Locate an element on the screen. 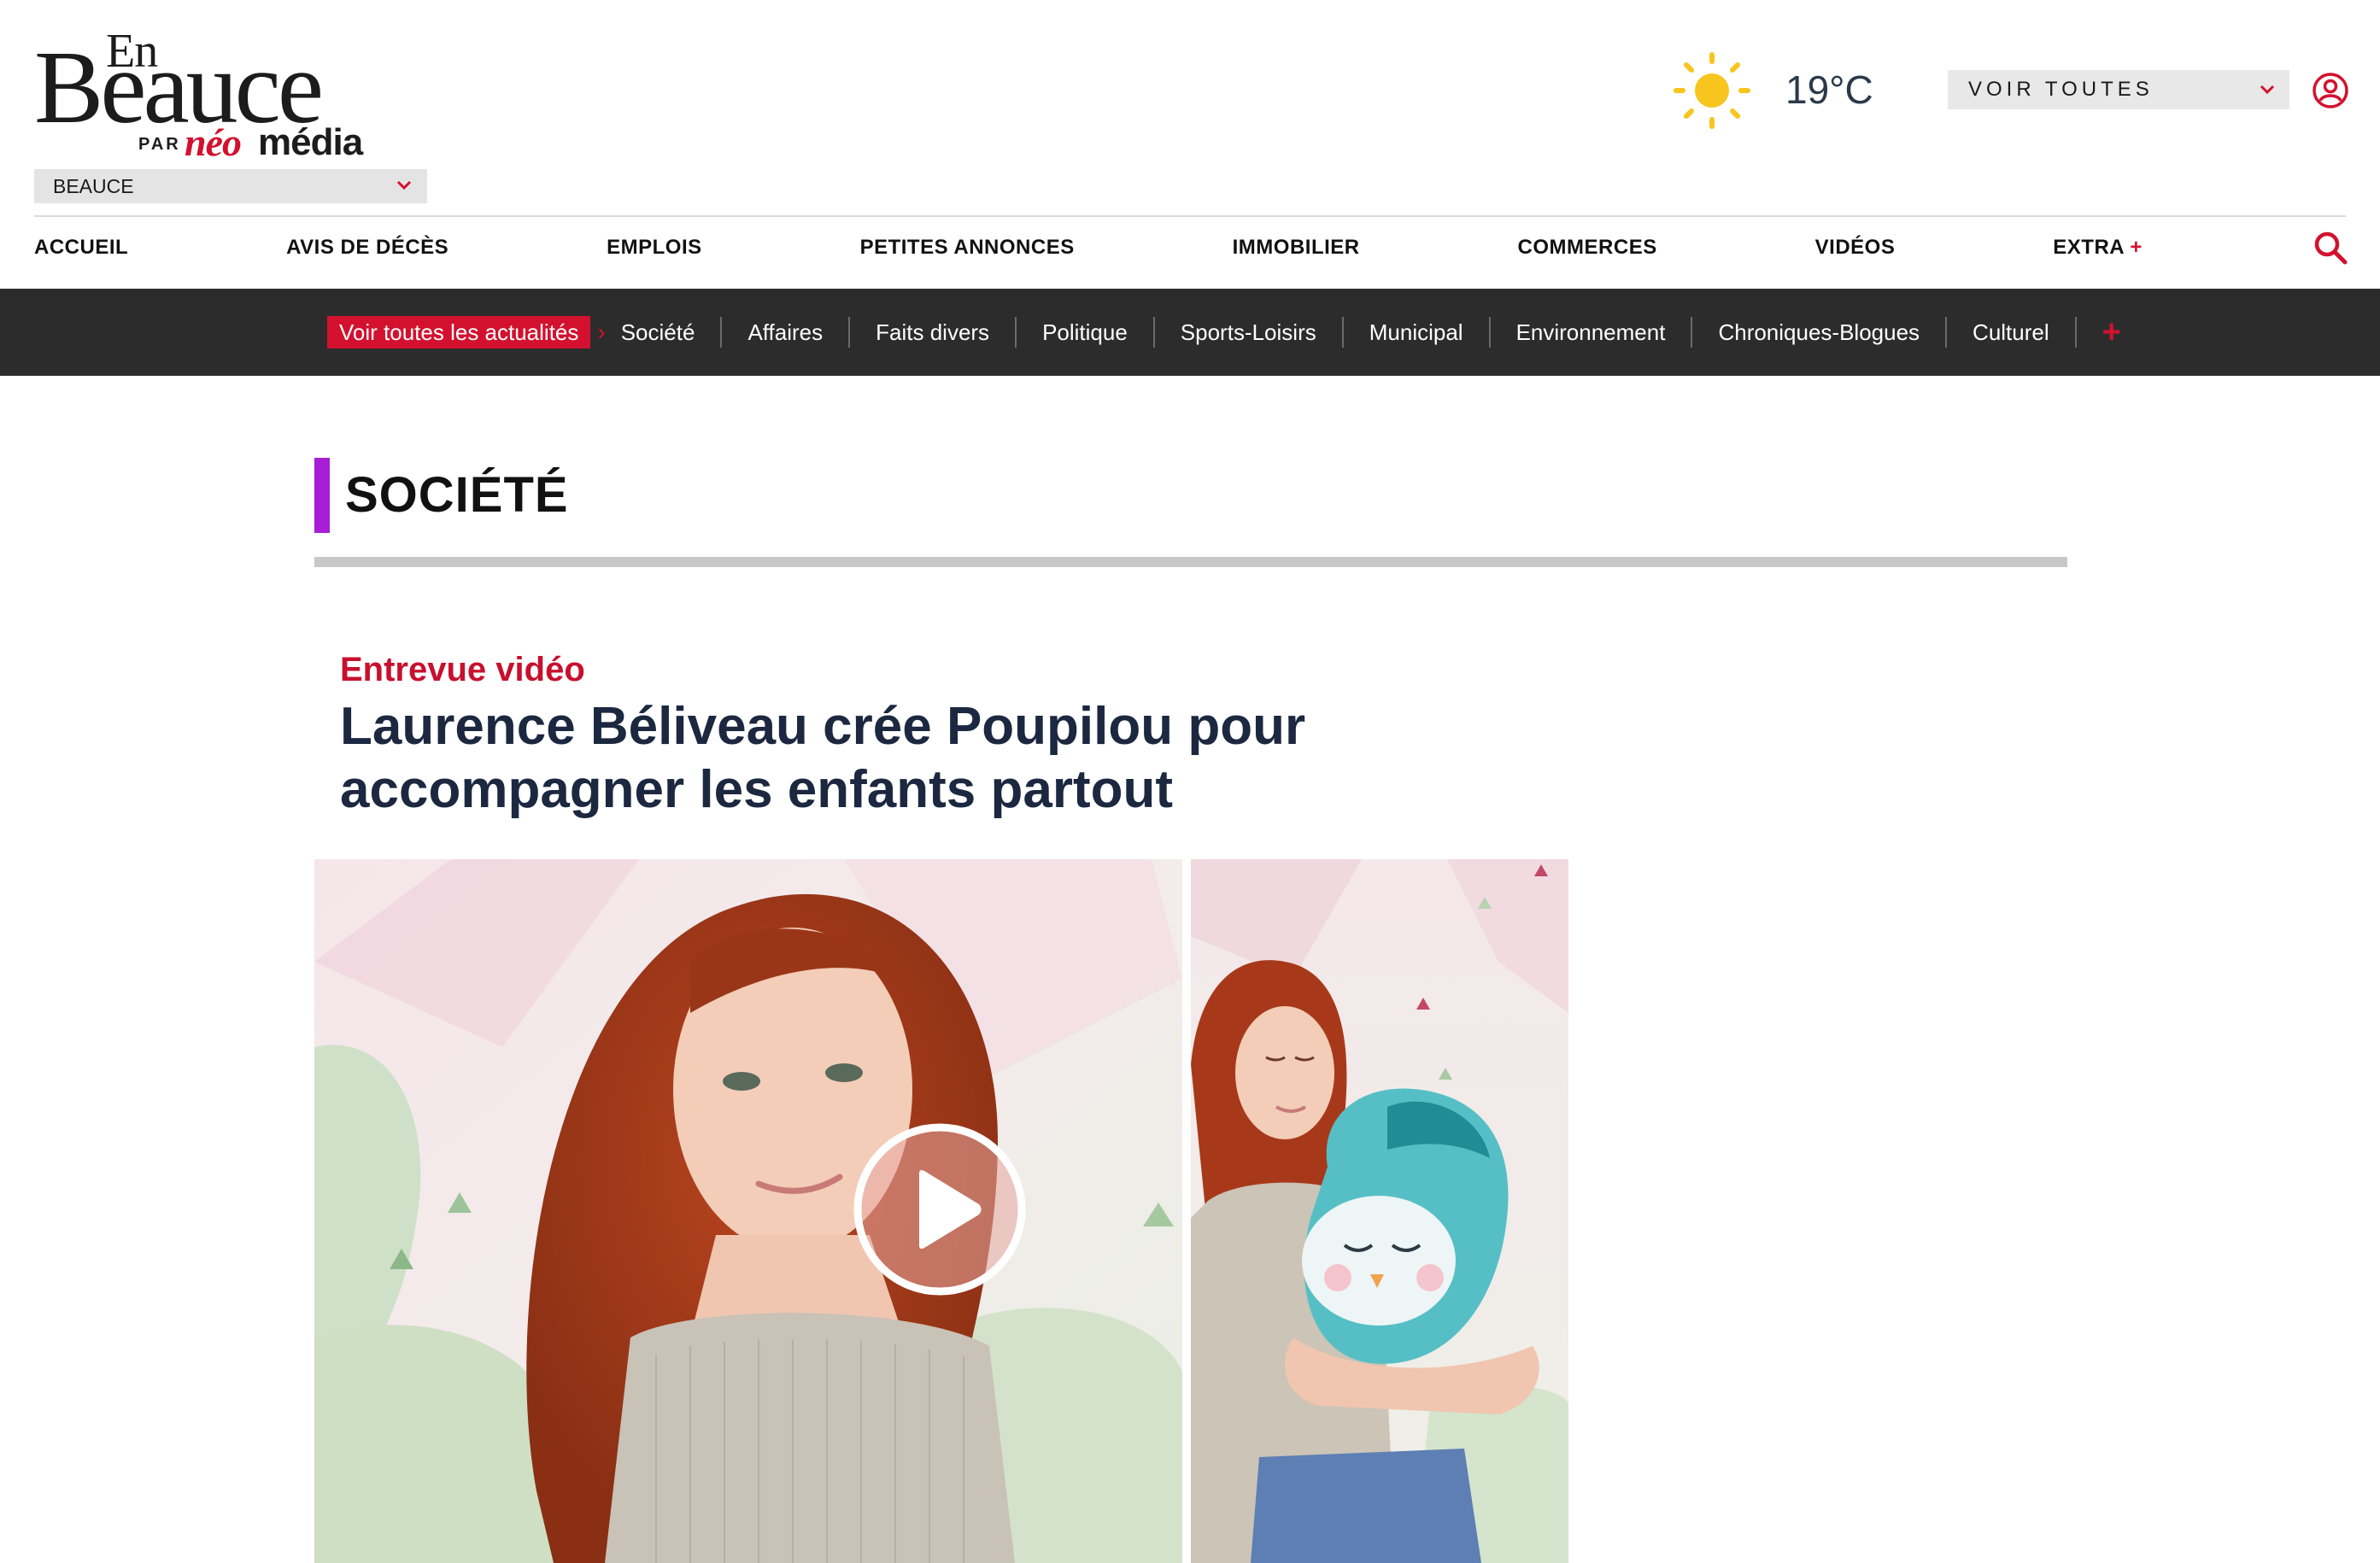  en-beauce-logo: En Beauce PAR néo média is located at coordinates (214, 94).